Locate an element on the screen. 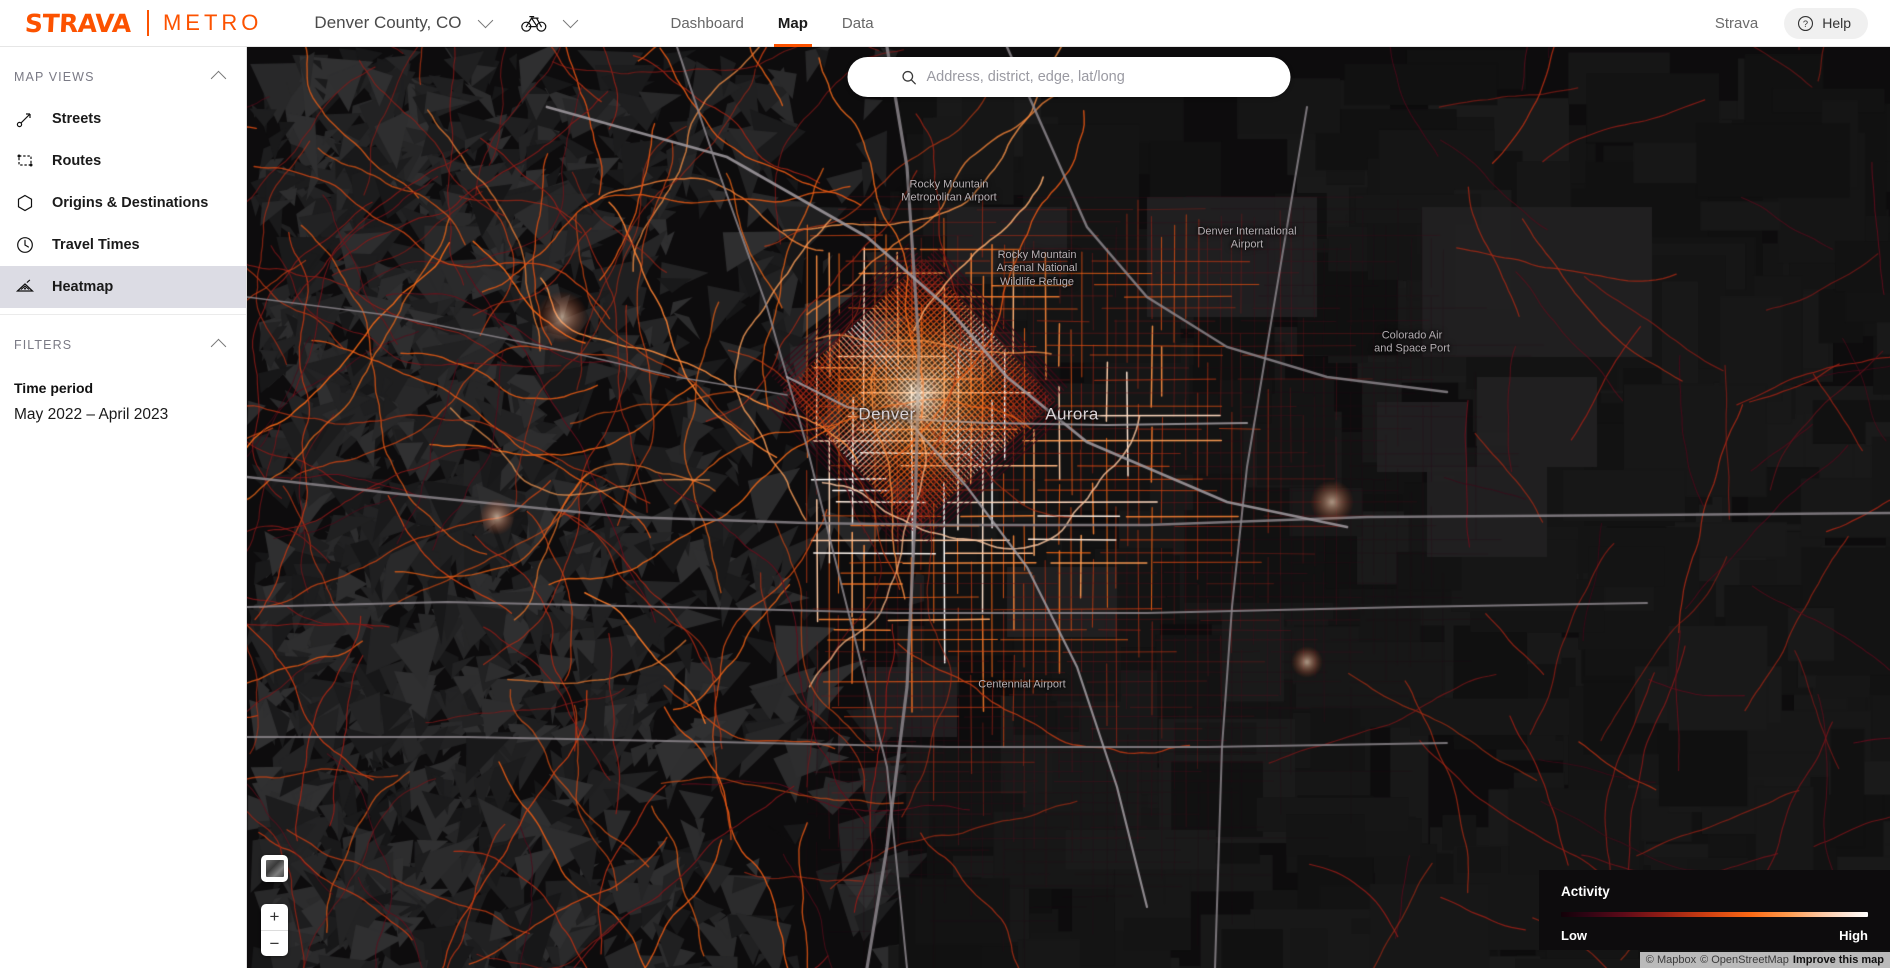 This screenshot has width=1890, height=968. map-style-icon is located at coordinates (274, 868).